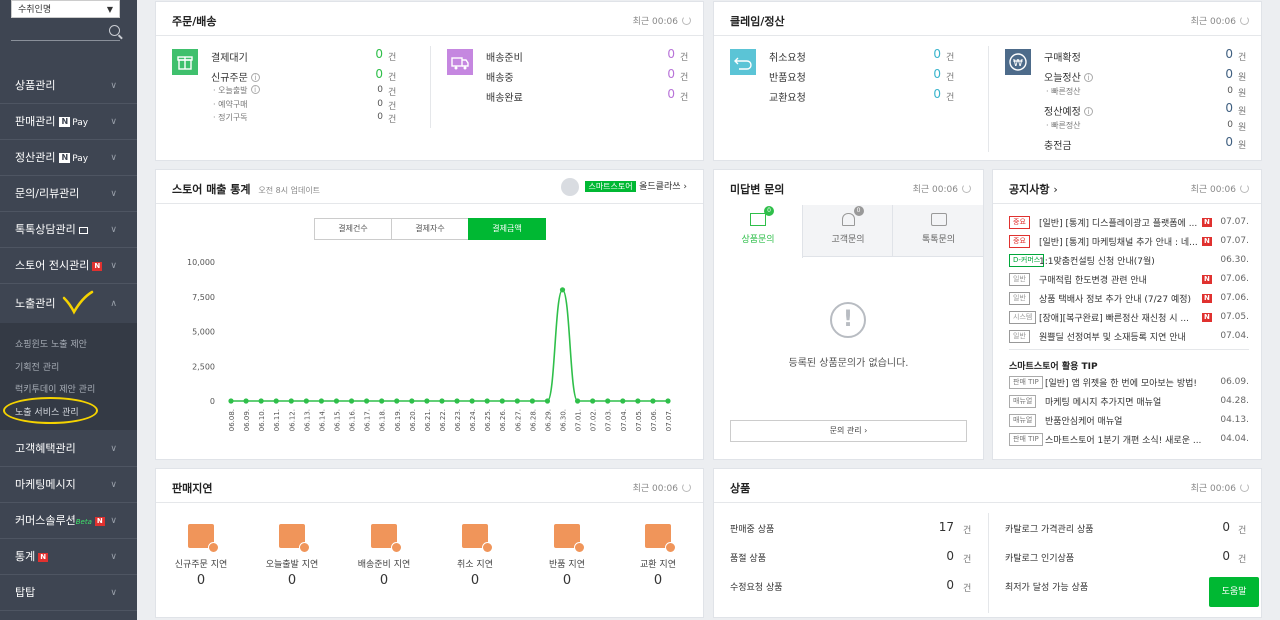 This screenshot has width=1280, height=620. I want to click on claim-updated: 최근 00:06, so click(1220, 20).